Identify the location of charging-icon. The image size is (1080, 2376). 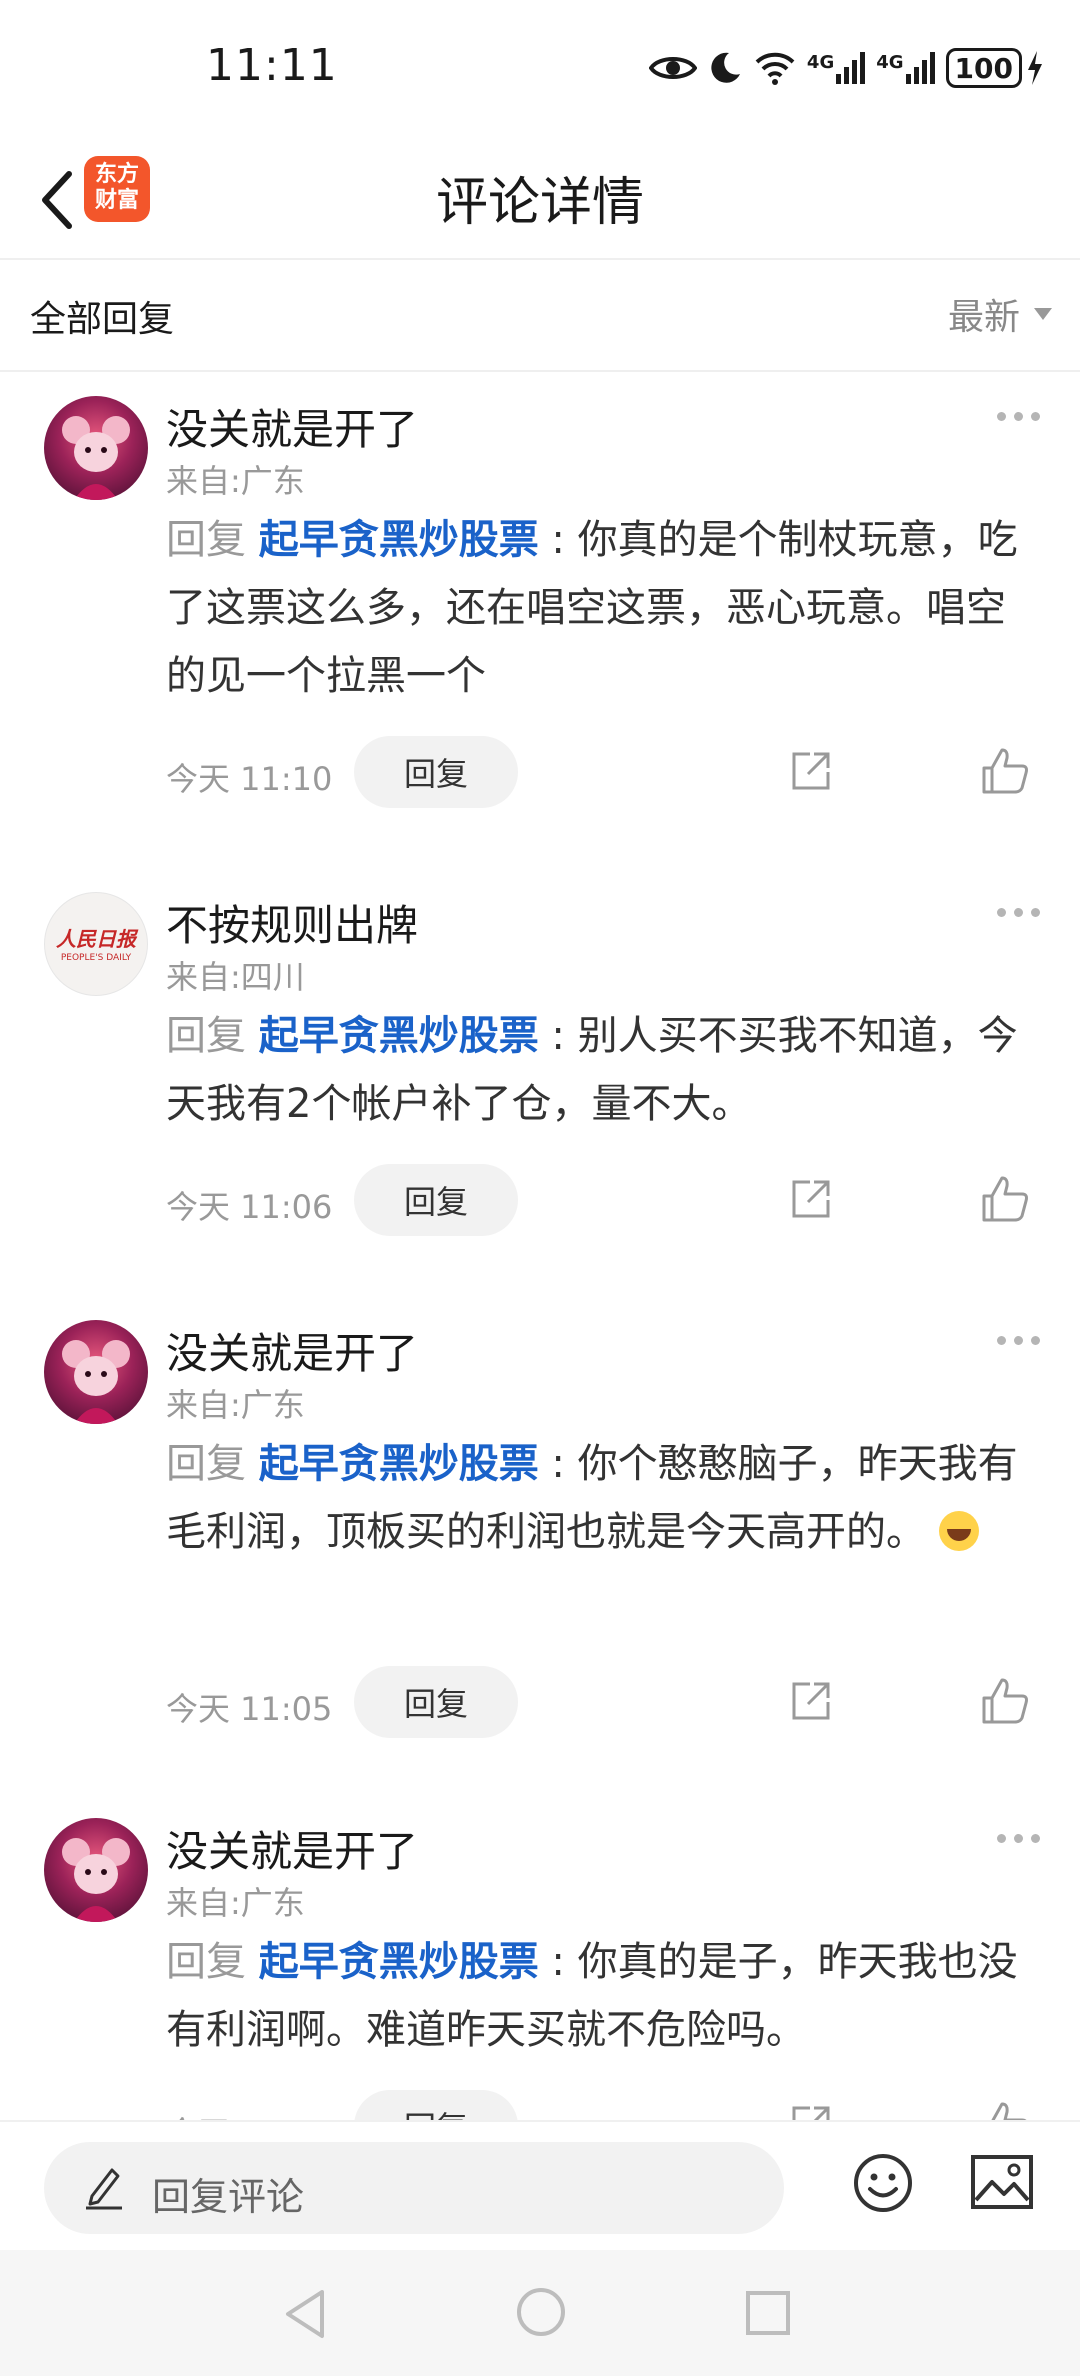
(1035, 68).